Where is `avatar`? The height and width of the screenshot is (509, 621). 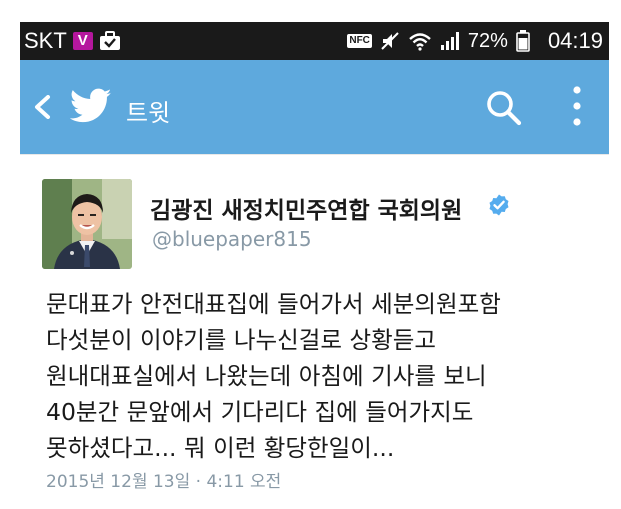 avatar is located at coordinates (87, 224).